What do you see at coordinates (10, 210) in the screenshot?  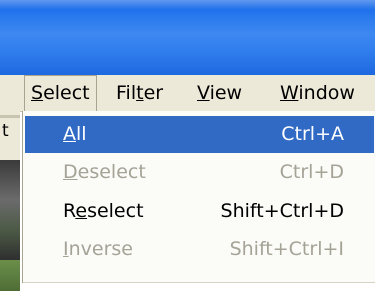 I see `canvas-image-thumbnail` at bounding box center [10, 210].